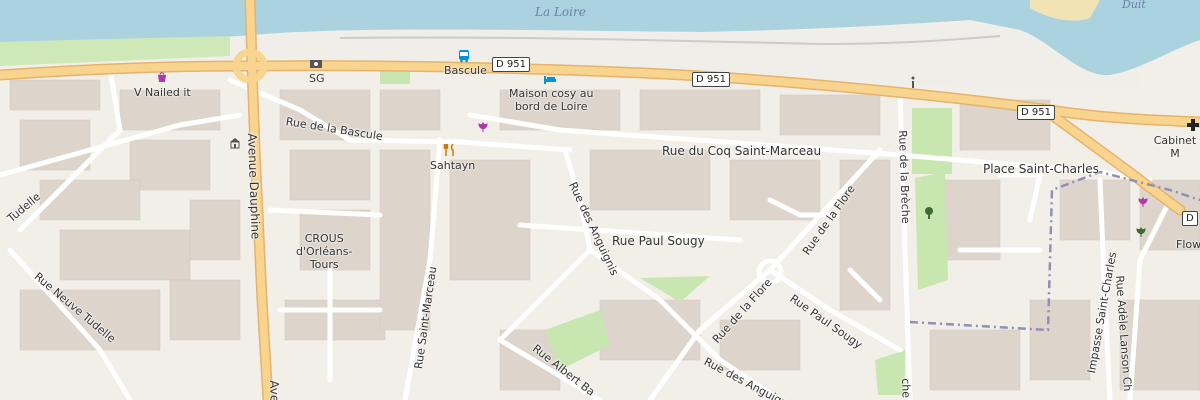  I want to click on street-label-place-saint-charles: Place Saint-Charles, so click(1041, 169).